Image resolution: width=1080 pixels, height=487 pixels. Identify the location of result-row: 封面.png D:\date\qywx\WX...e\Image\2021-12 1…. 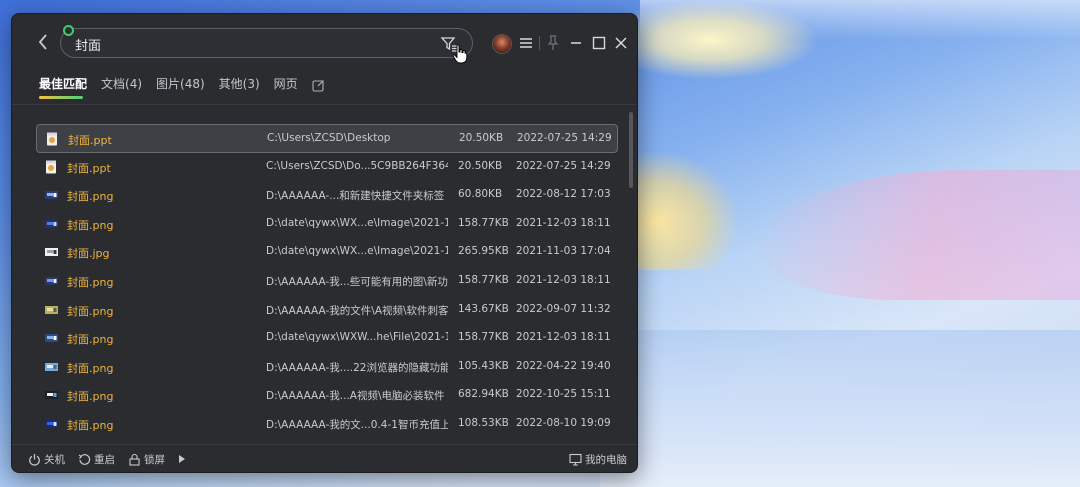
(327, 224).